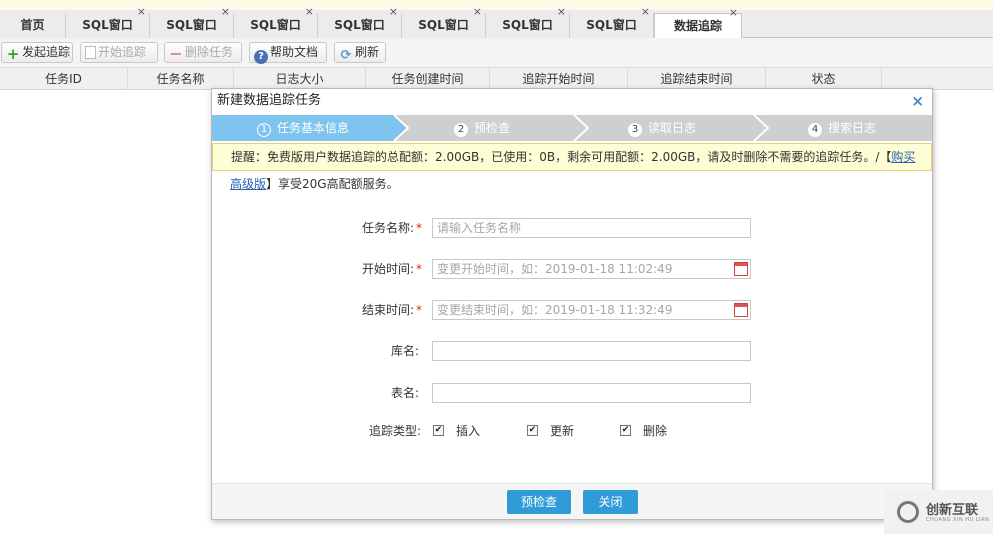  I want to click on start-time-input, so click(591, 269).